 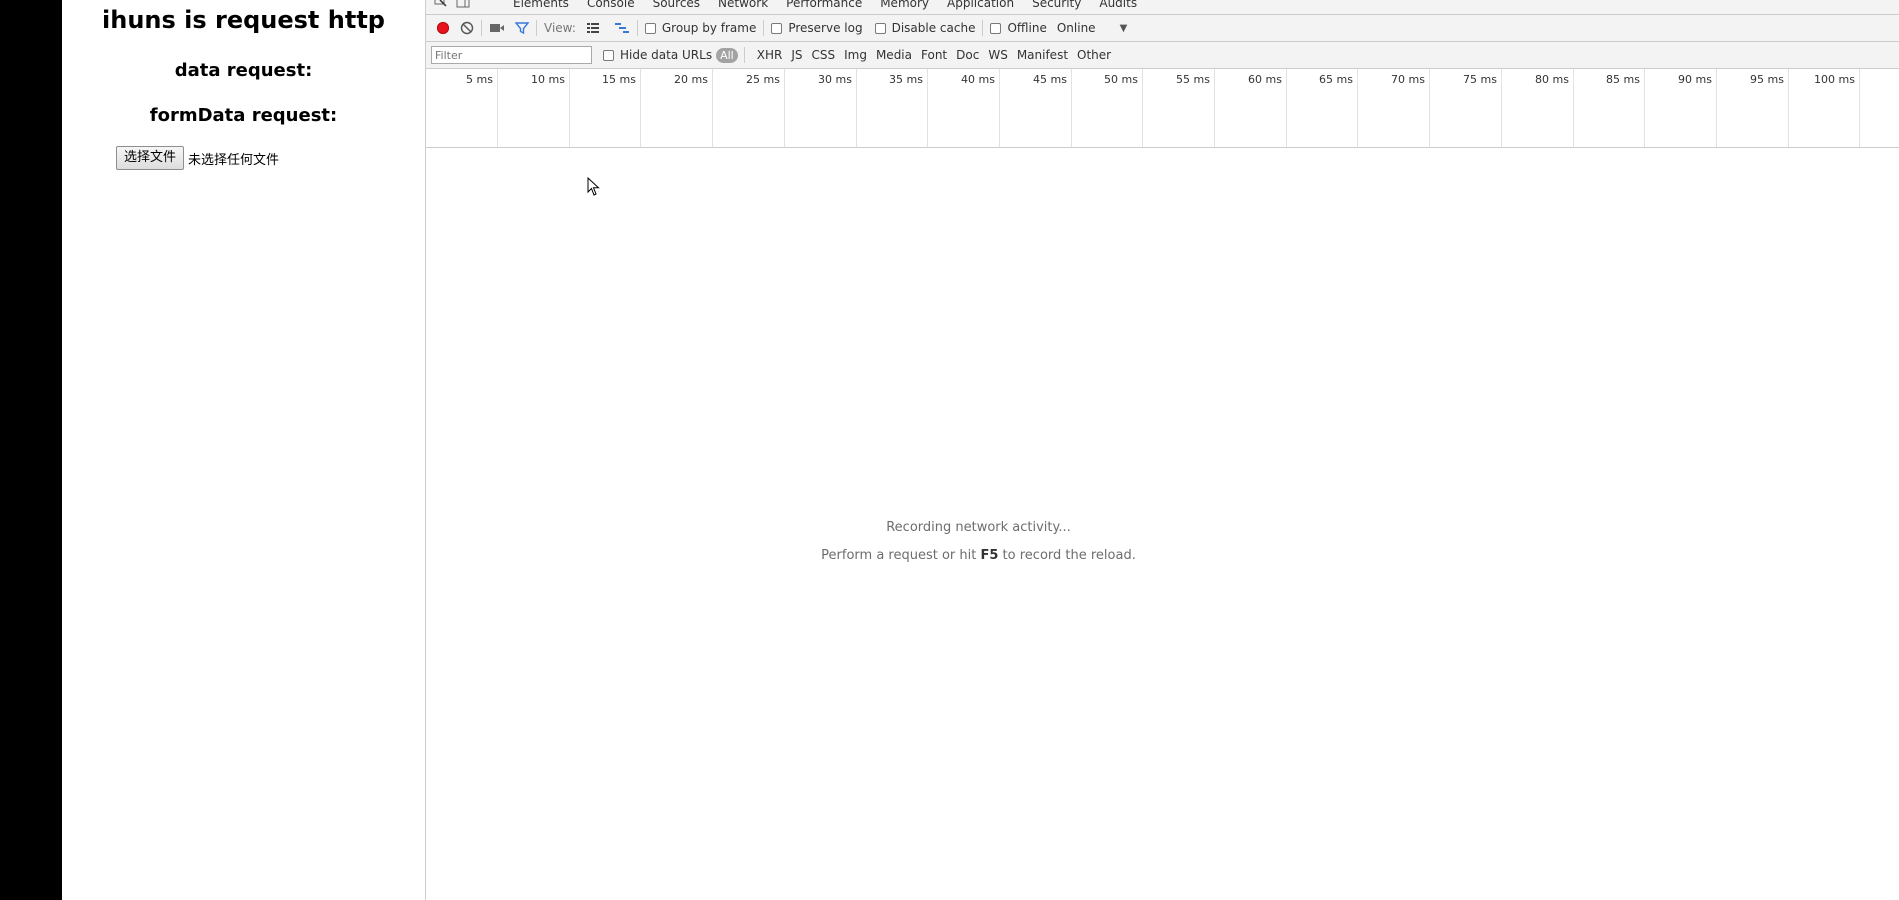 I want to click on hint-prefix: Perform a request or hit, so click(x=901, y=555).